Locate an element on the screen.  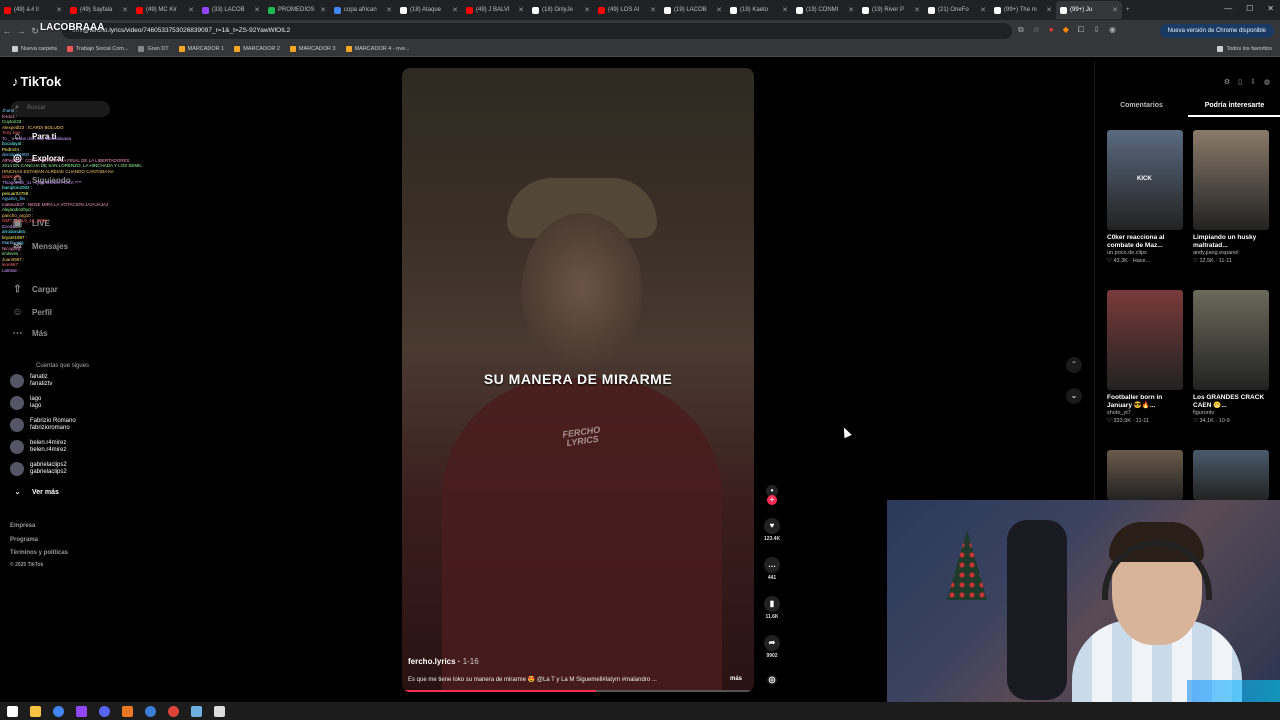
app-lightblue-icon is located at coordinates (196, 711).